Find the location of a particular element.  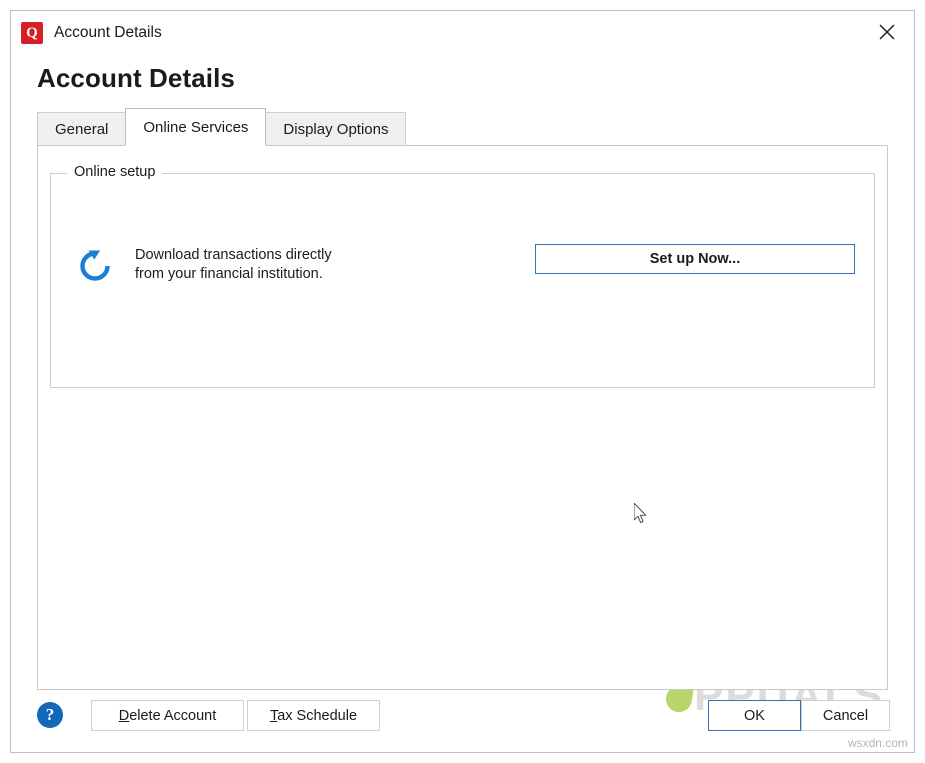

close-icon is located at coordinates (887, 32).